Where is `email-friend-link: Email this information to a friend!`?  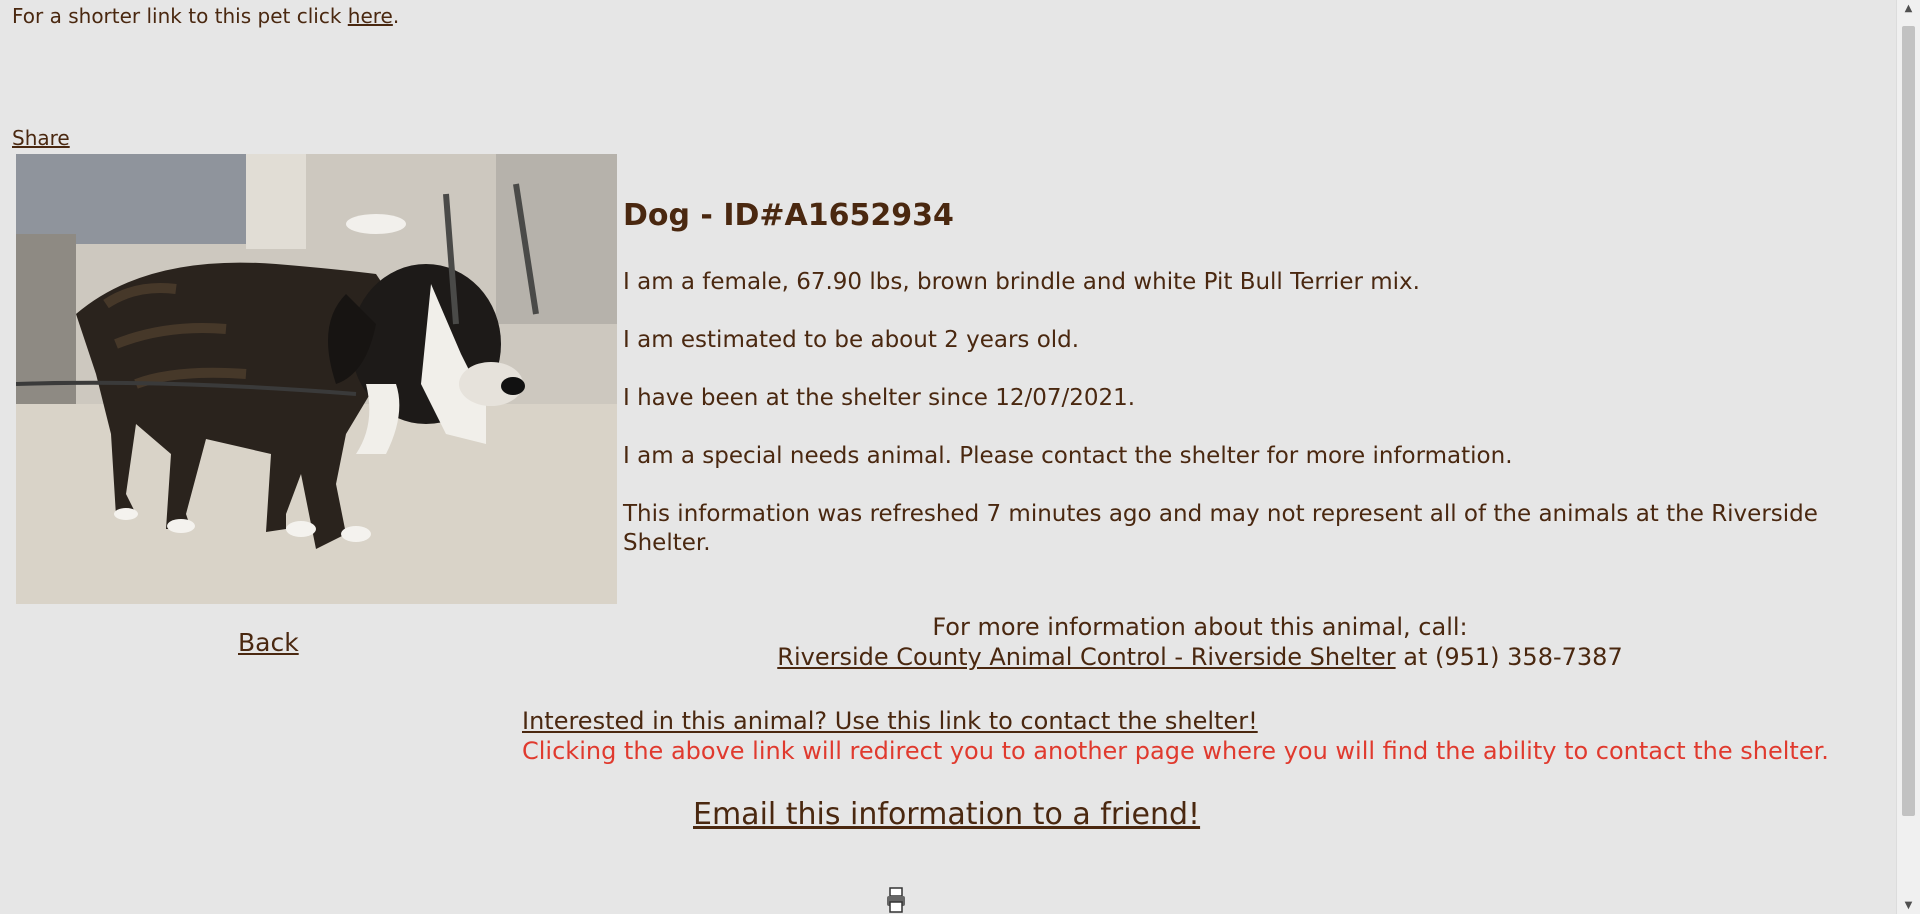
email-friend-link: Email this information to a friend! is located at coordinates (946, 814).